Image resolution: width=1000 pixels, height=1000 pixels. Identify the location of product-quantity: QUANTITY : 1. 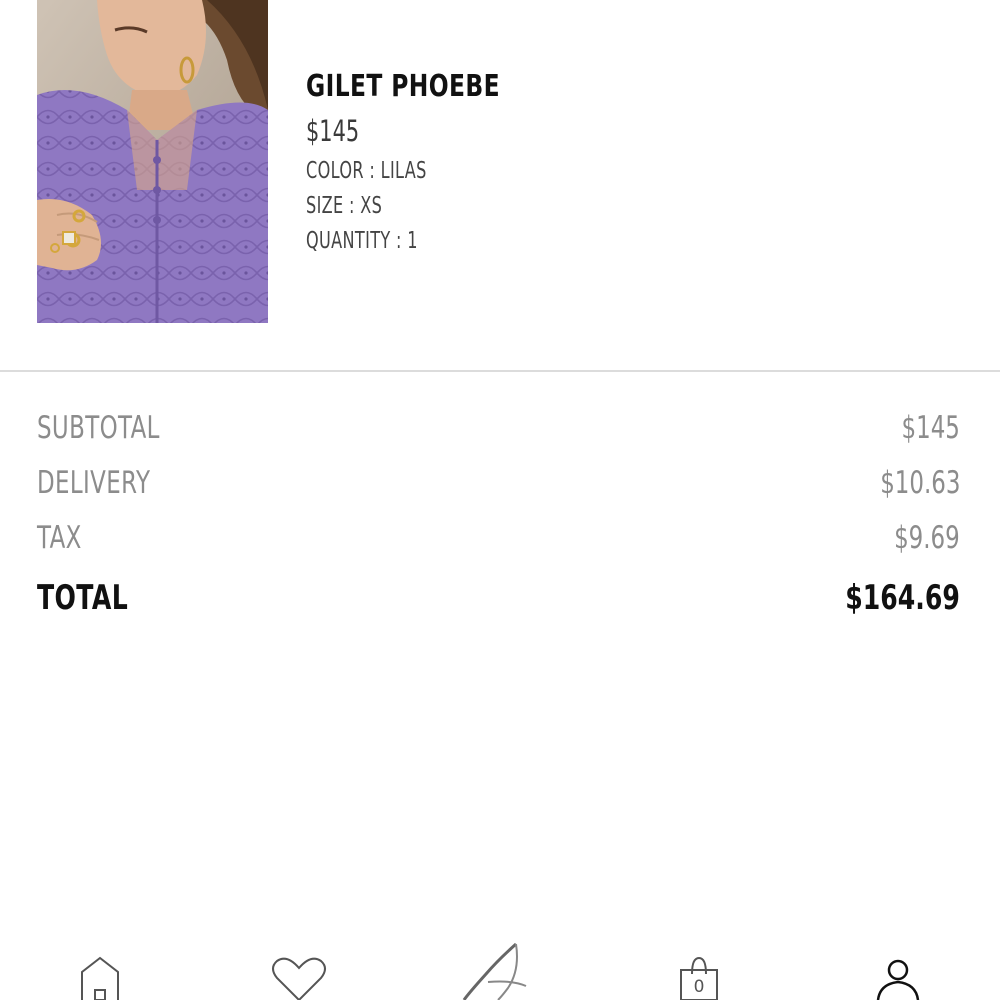
(362, 241).